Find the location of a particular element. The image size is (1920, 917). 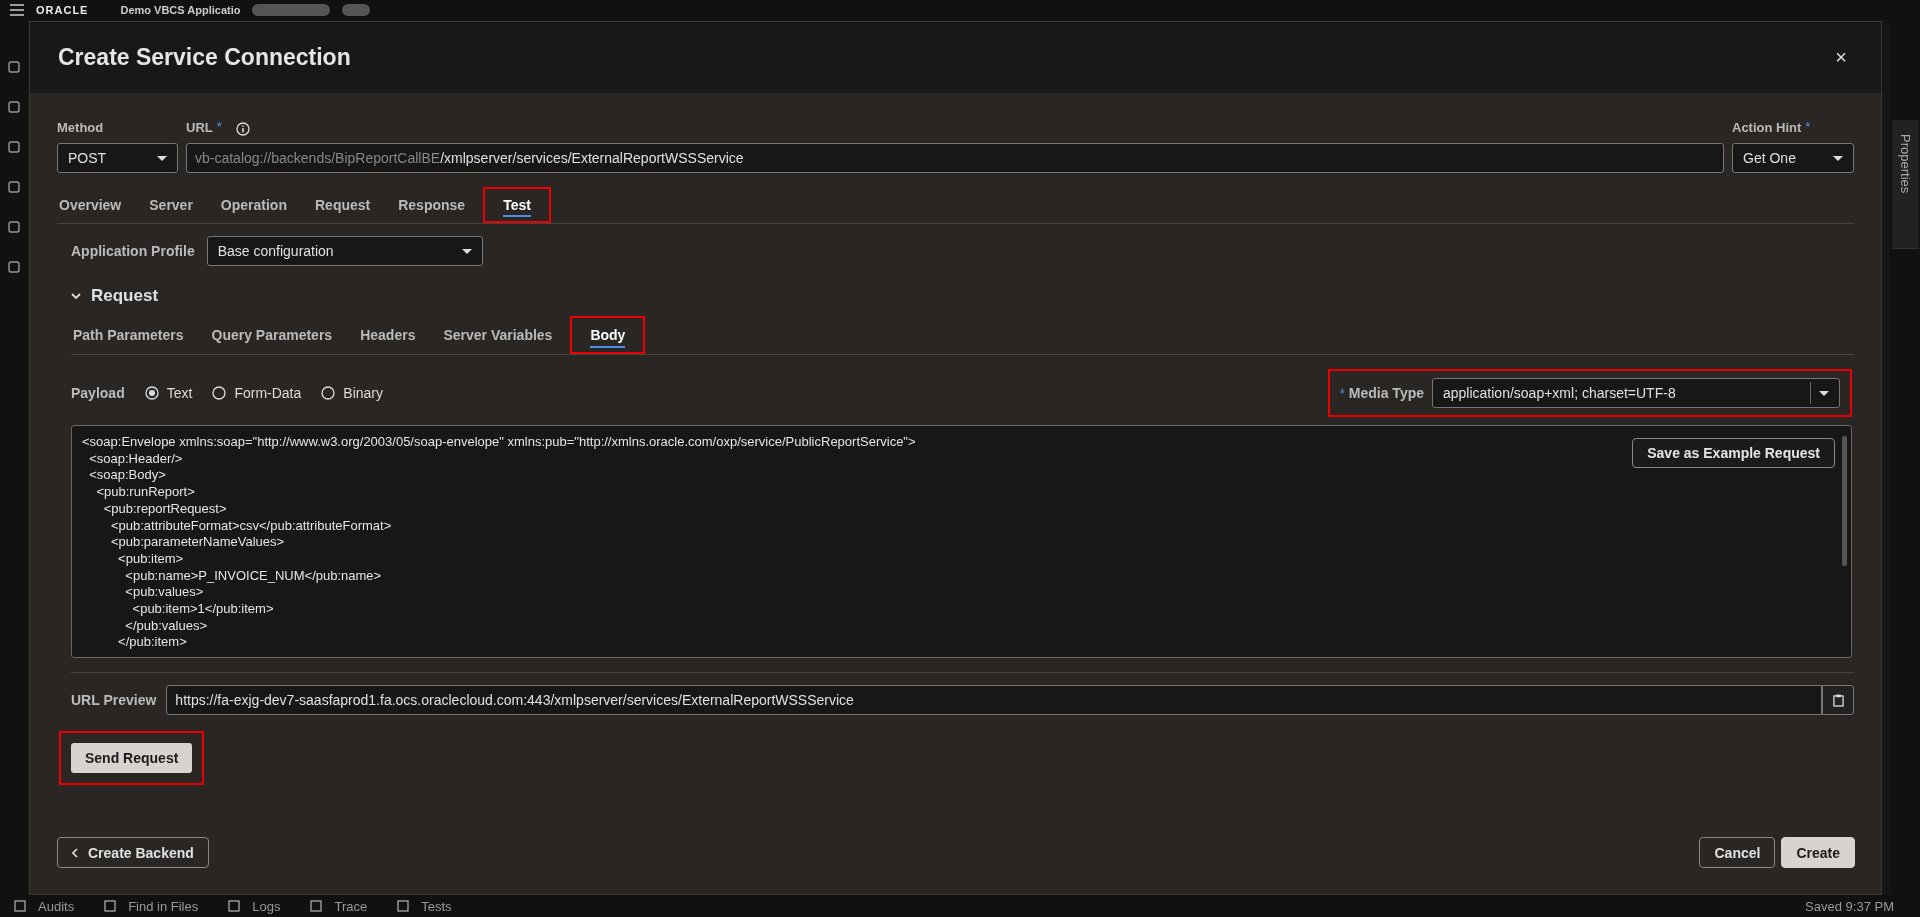

properties-tab: Properties is located at coordinates (1905, 184).